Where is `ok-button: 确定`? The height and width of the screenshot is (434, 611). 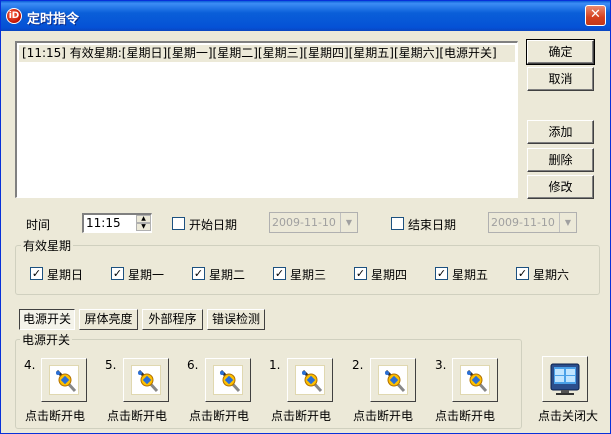 ok-button: 确定 is located at coordinates (560, 52).